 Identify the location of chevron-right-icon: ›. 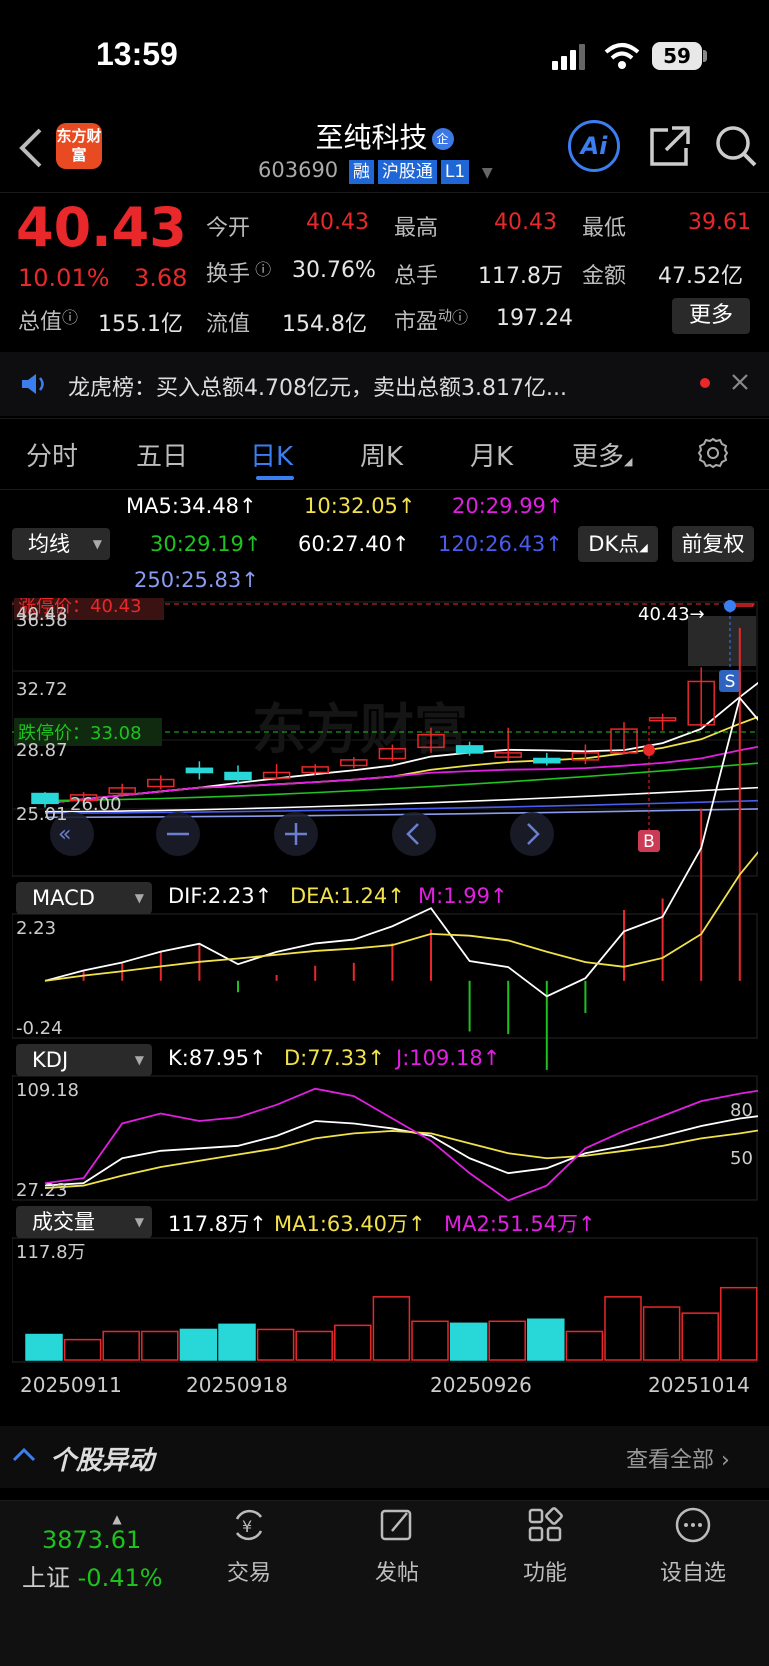
(722, 1460).